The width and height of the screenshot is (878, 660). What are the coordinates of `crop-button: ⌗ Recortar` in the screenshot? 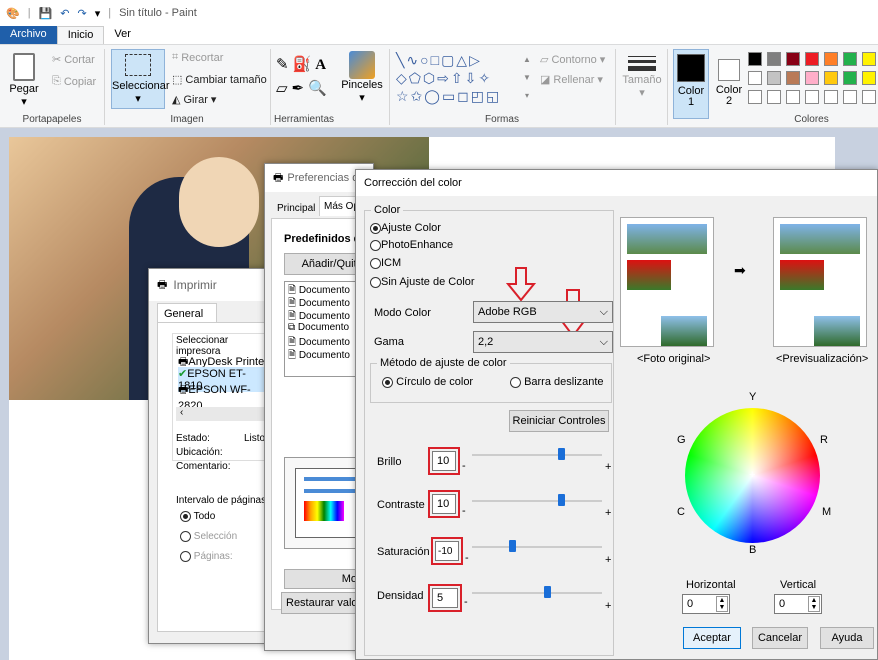 It's located at (197, 57).